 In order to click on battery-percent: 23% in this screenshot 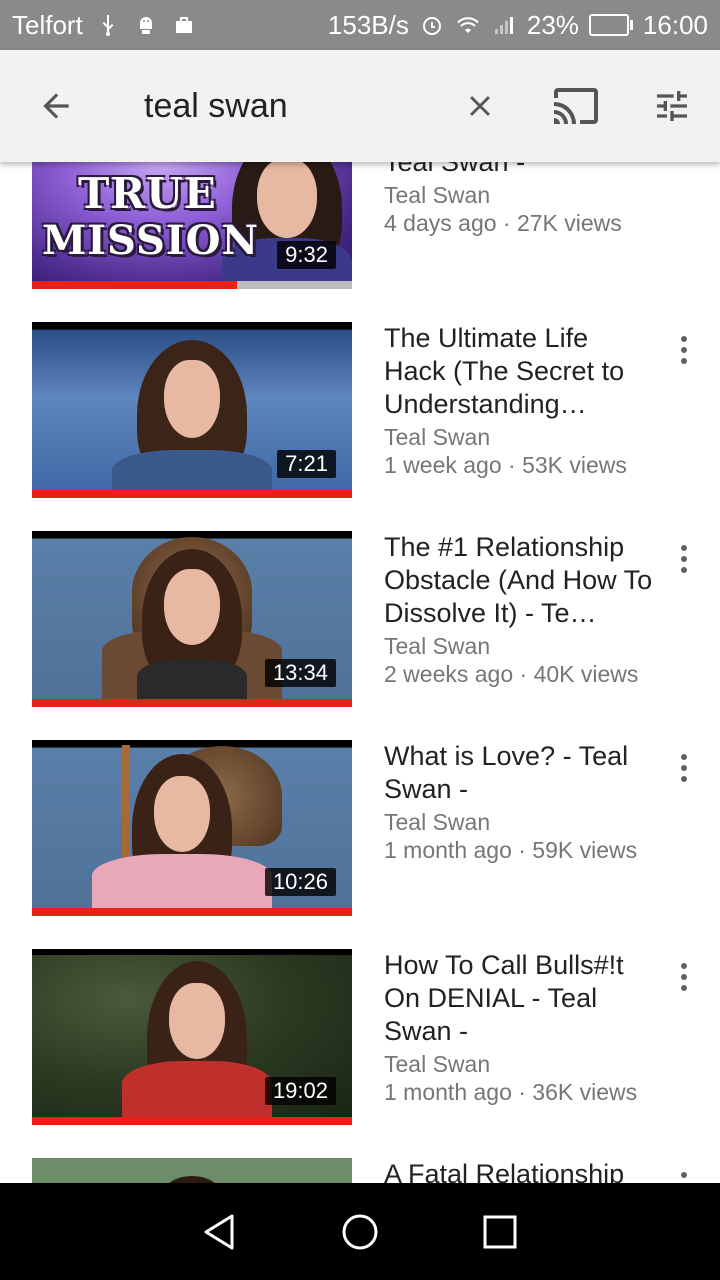, I will do `click(552, 24)`.